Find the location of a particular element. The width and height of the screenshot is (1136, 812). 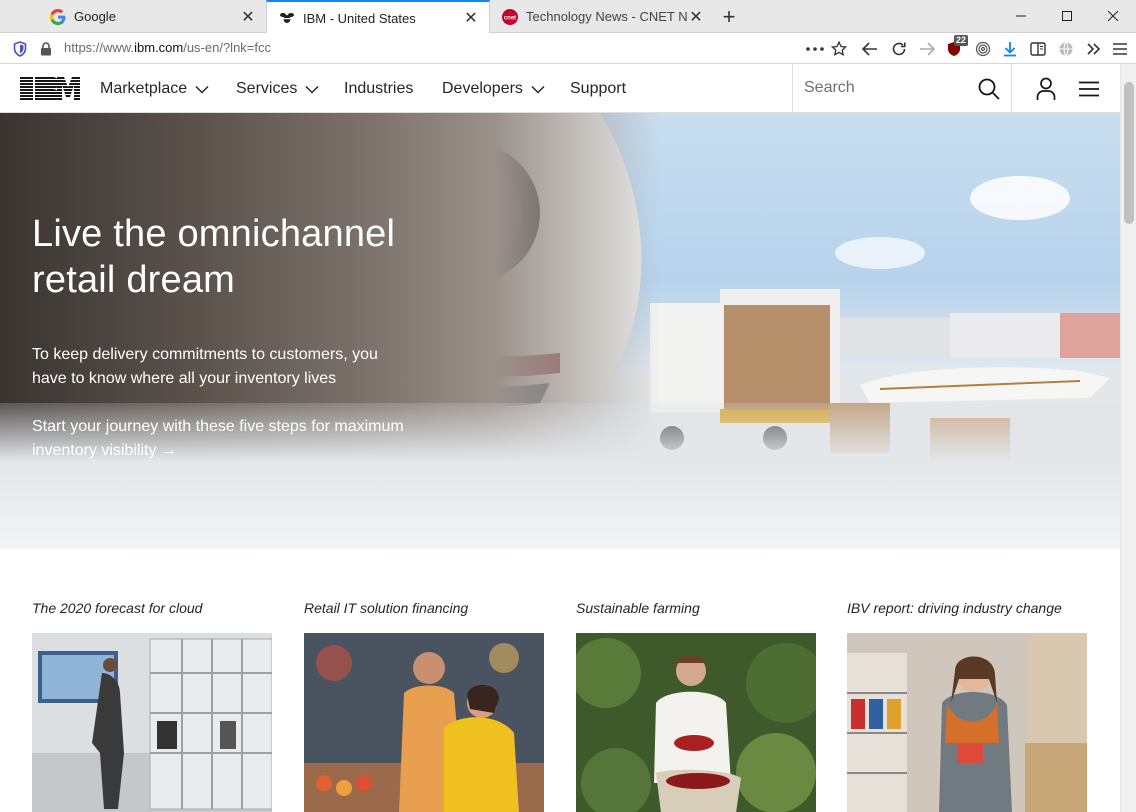

tab-google: Google ✕ is located at coordinates (152, 16).